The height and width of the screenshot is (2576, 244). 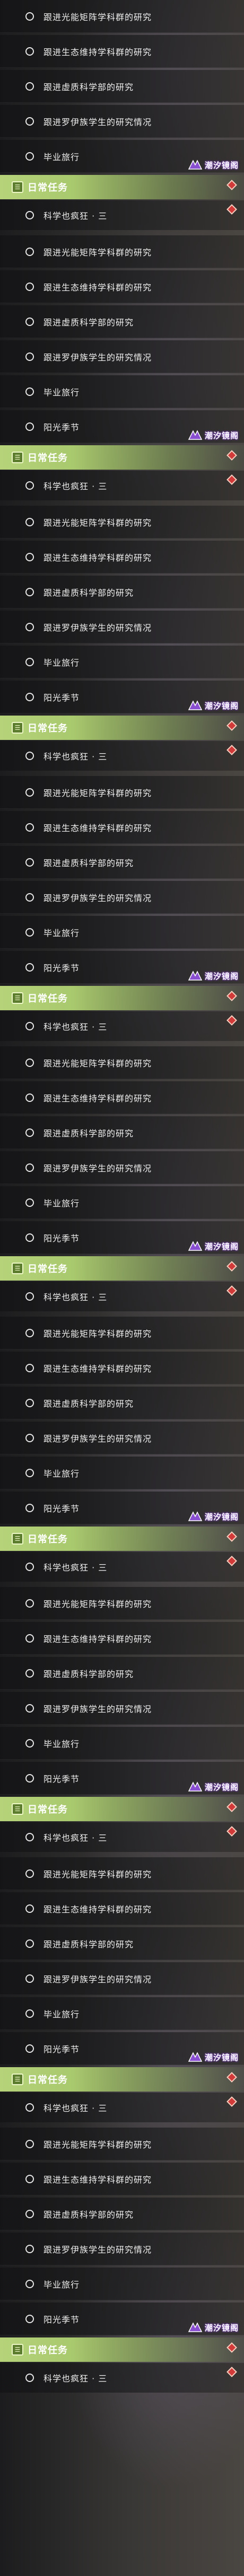 What do you see at coordinates (222, 2057) in the screenshot?
I see `watermark-text: 潮汐镜阁` at bounding box center [222, 2057].